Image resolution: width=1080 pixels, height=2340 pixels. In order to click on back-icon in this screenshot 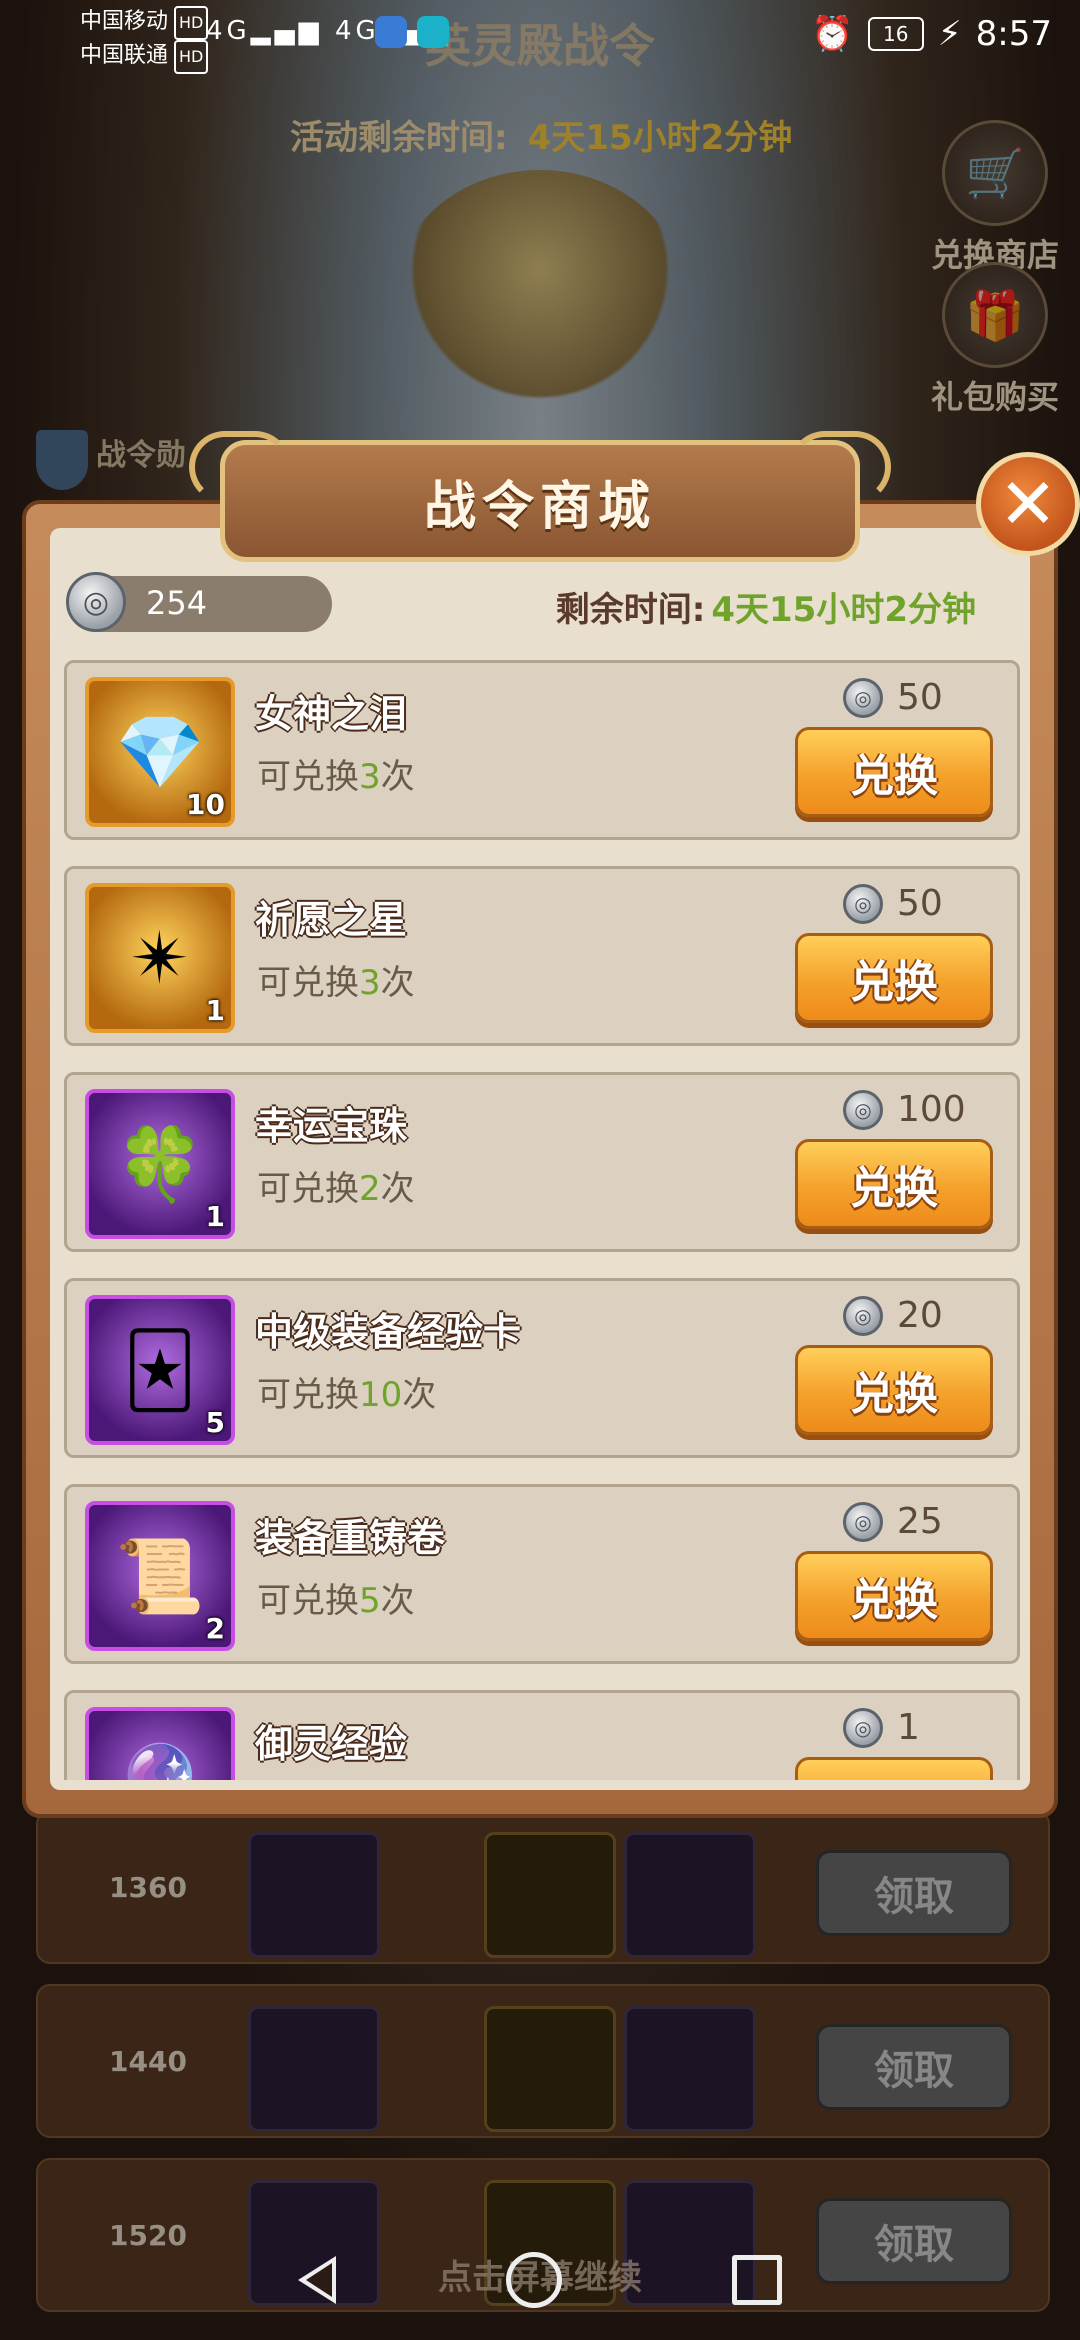, I will do `click(317, 2280)`.